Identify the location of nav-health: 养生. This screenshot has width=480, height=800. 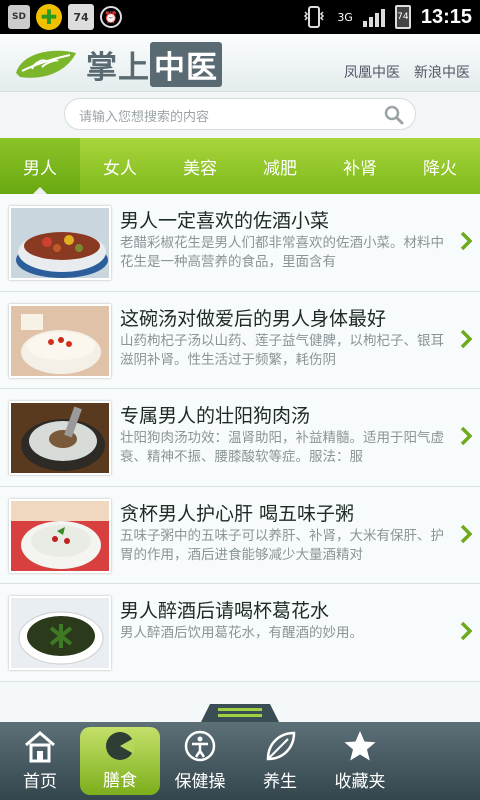
(280, 761).